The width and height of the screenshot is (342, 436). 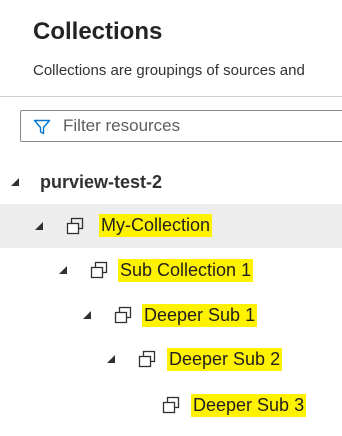 I want to click on filter-input, so click(x=202, y=126).